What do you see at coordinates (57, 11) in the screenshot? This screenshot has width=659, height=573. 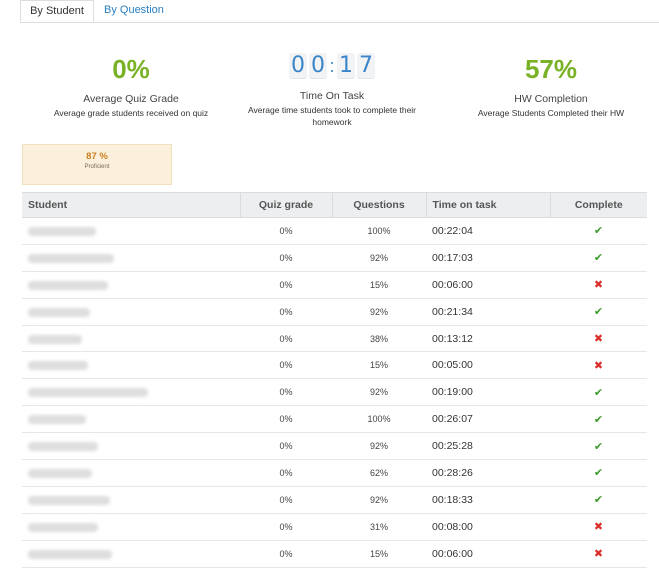 I see `tab-by-student: By Student` at bounding box center [57, 11].